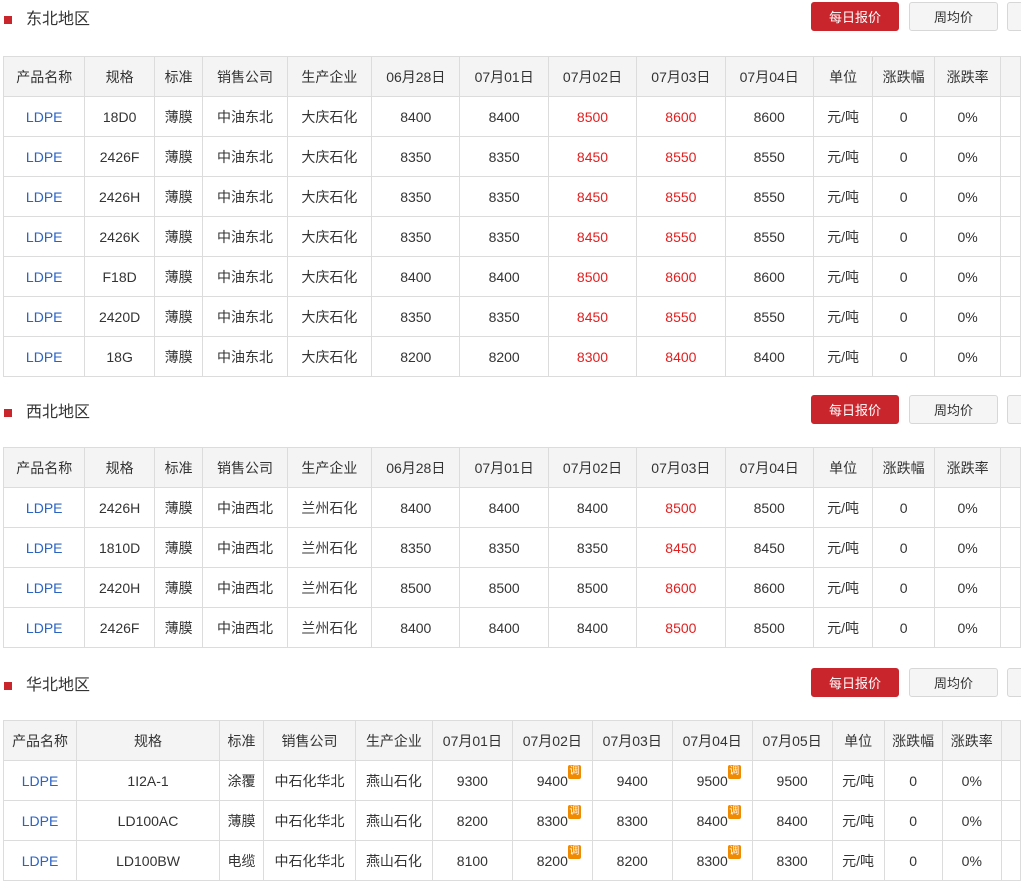 Image resolution: width=1021 pixels, height=887 pixels. I want to click on price-cell: 8350, so click(416, 236).